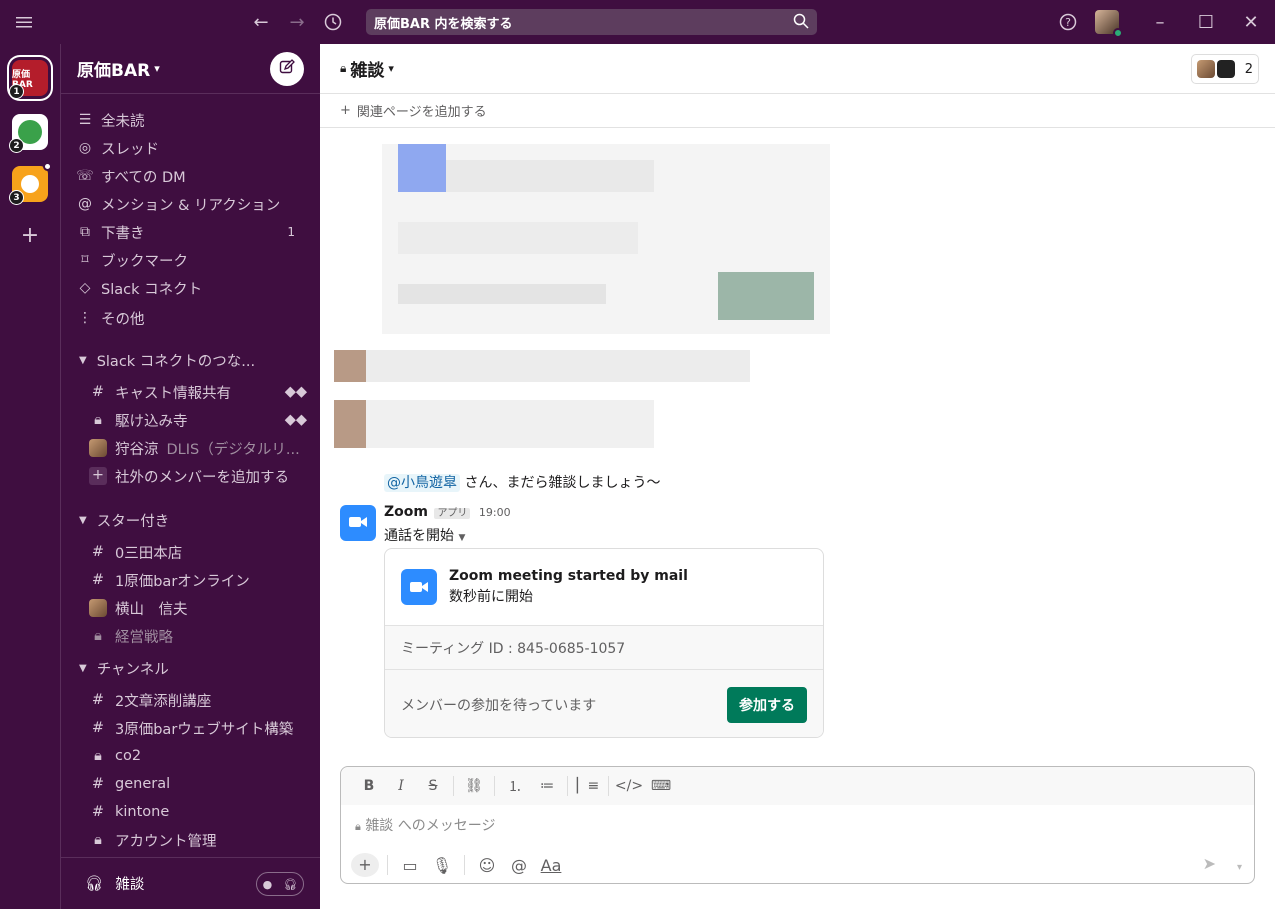 This screenshot has width=1275, height=909. I want to click on members-button: 2, so click(1225, 69).